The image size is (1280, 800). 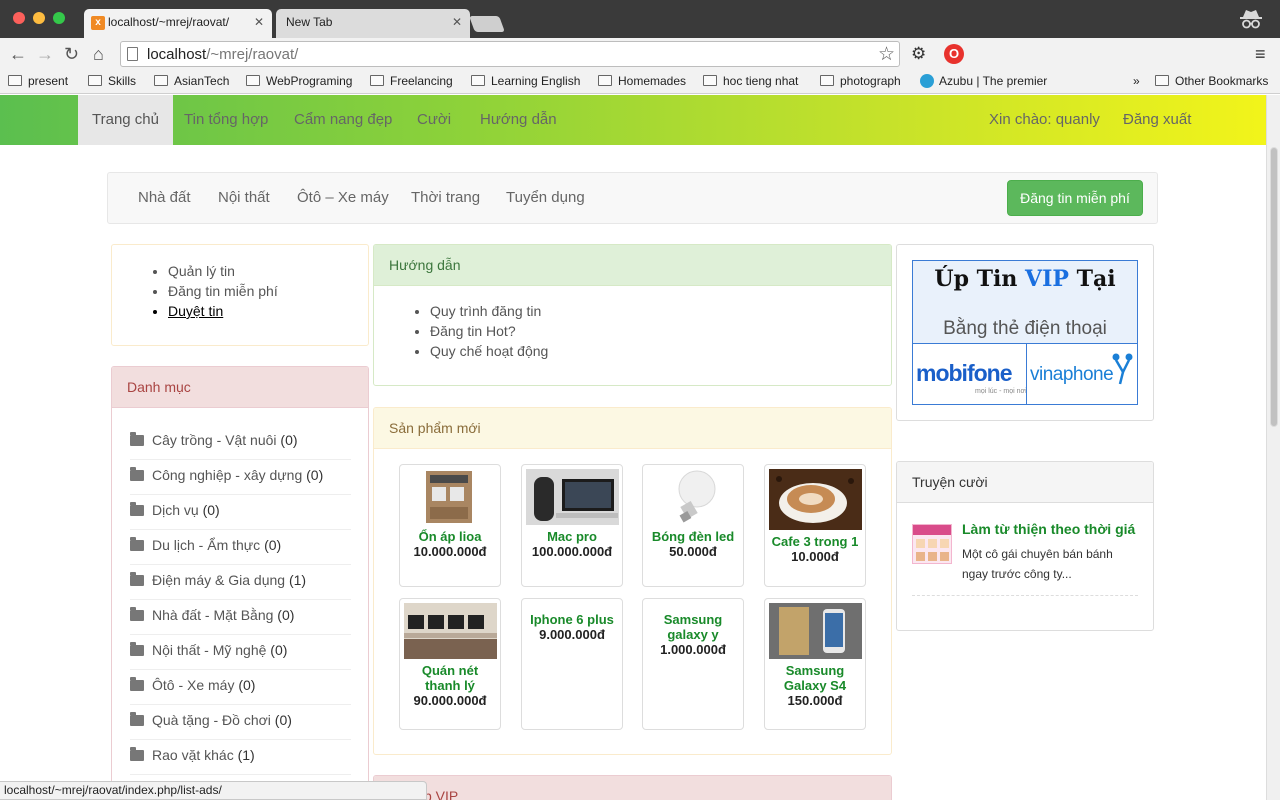 What do you see at coordinates (1075, 198) in the screenshot?
I see `post-free-ad-button: Đăng tin miễn phí` at bounding box center [1075, 198].